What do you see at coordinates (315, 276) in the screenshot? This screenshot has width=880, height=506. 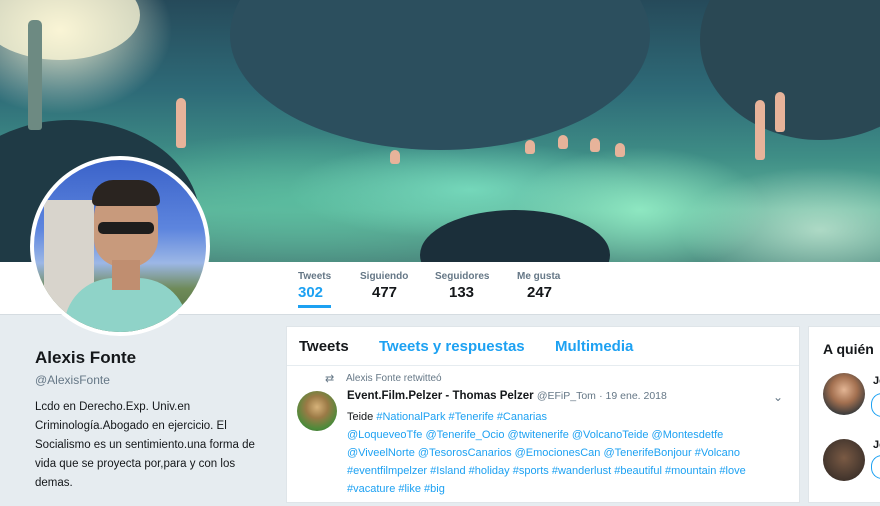 I see `stat-label: Tweets` at bounding box center [315, 276].